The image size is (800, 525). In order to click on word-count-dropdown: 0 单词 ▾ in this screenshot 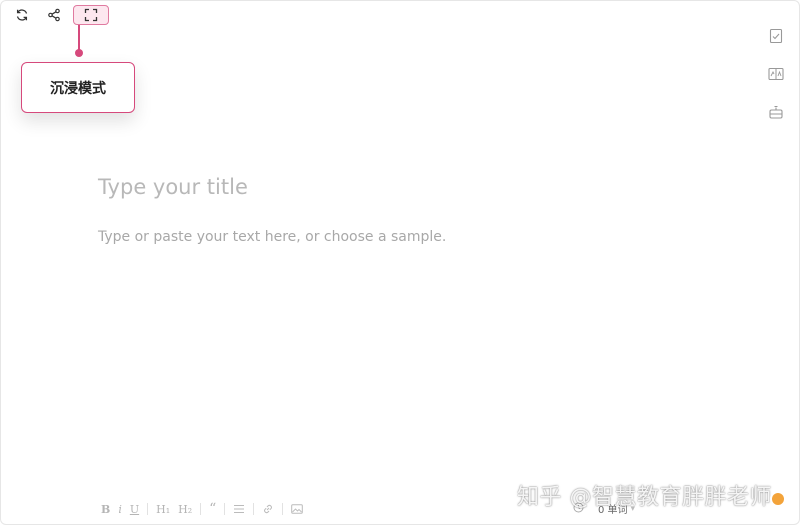, I will do `click(617, 509)`.